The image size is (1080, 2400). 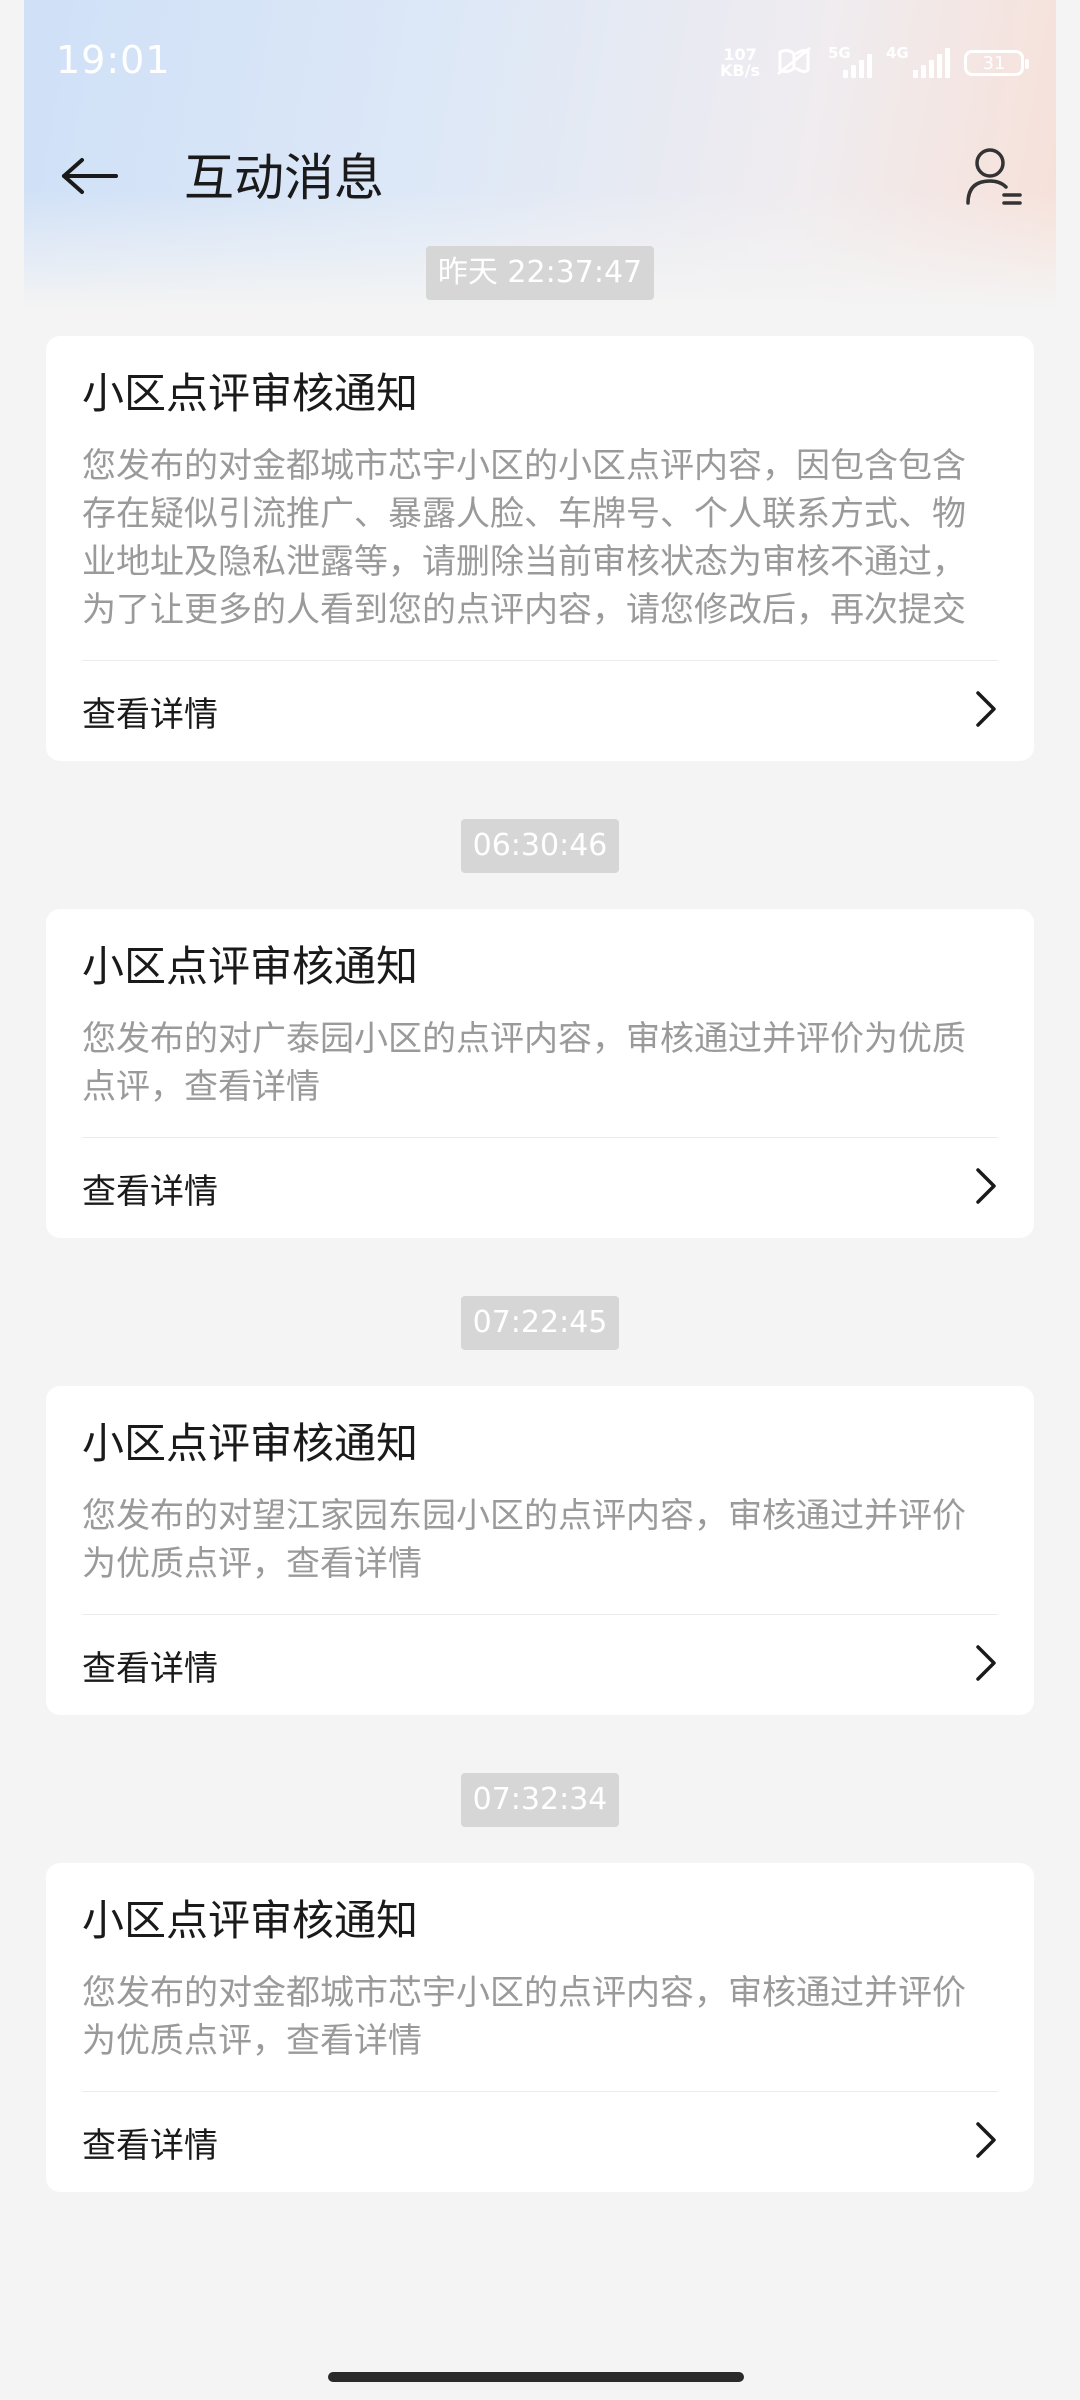 What do you see at coordinates (113, 60) in the screenshot?
I see `status-time: 19:01` at bounding box center [113, 60].